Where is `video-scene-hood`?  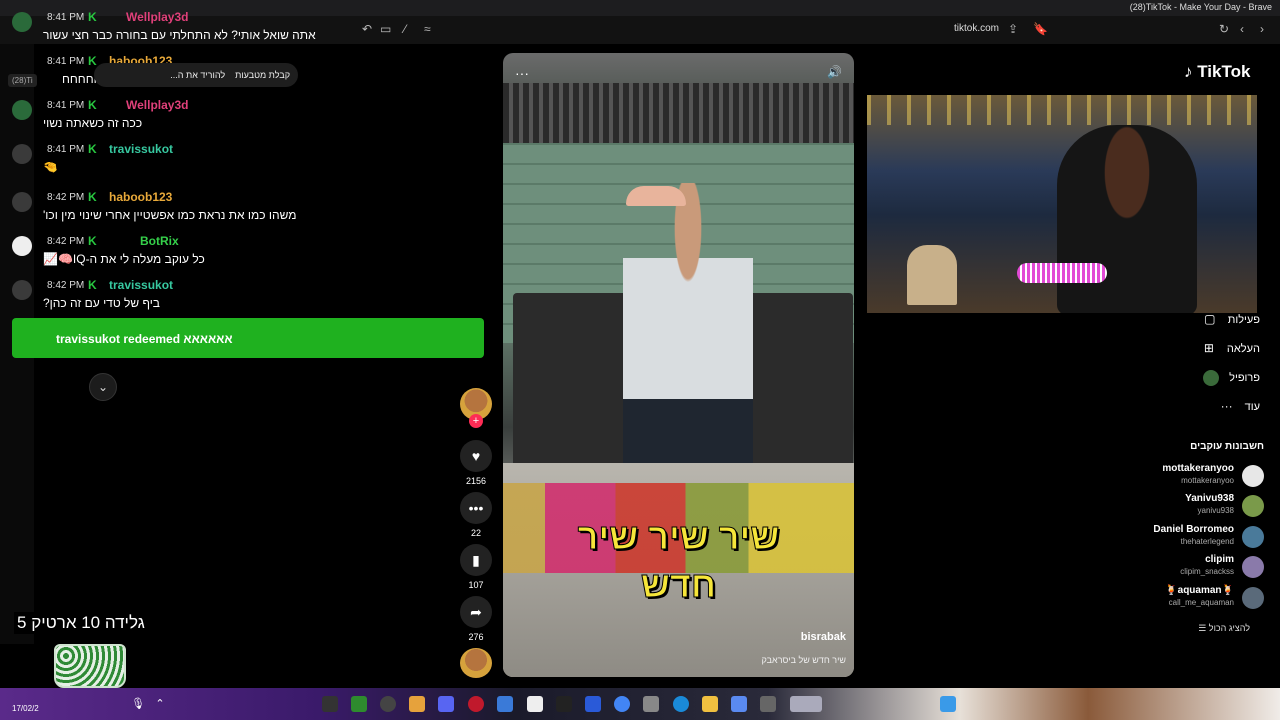 video-scene-hood is located at coordinates (678, 113).